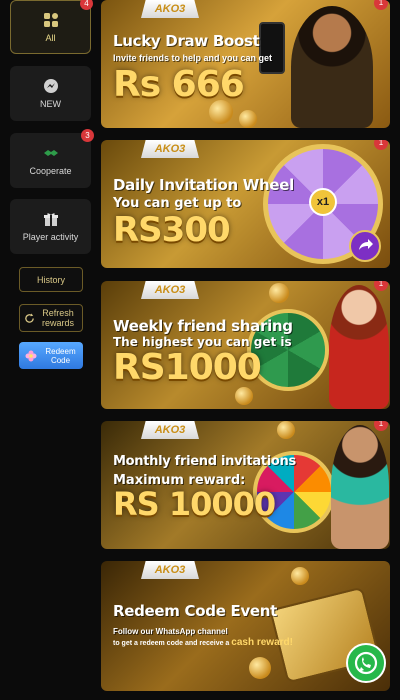 The width and height of the screenshot is (400, 700). What do you see at coordinates (50, 104) in the screenshot?
I see `sidebar-item-label: NEW` at bounding box center [50, 104].